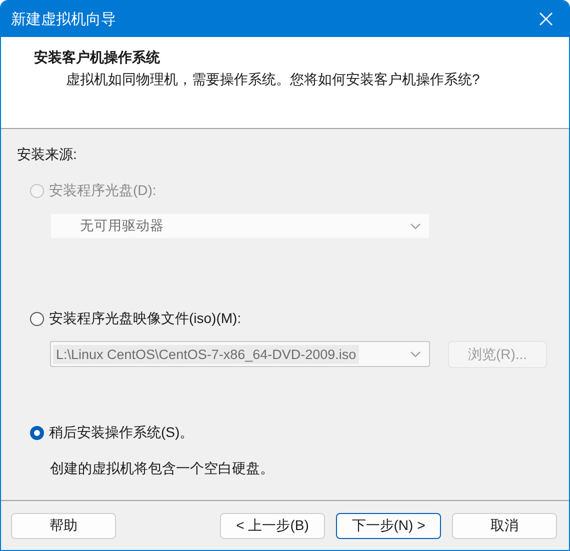 This screenshot has height=551, width=570. I want to click on radio-option: 稍后安装操作系统(S)。, so click(112, 433).